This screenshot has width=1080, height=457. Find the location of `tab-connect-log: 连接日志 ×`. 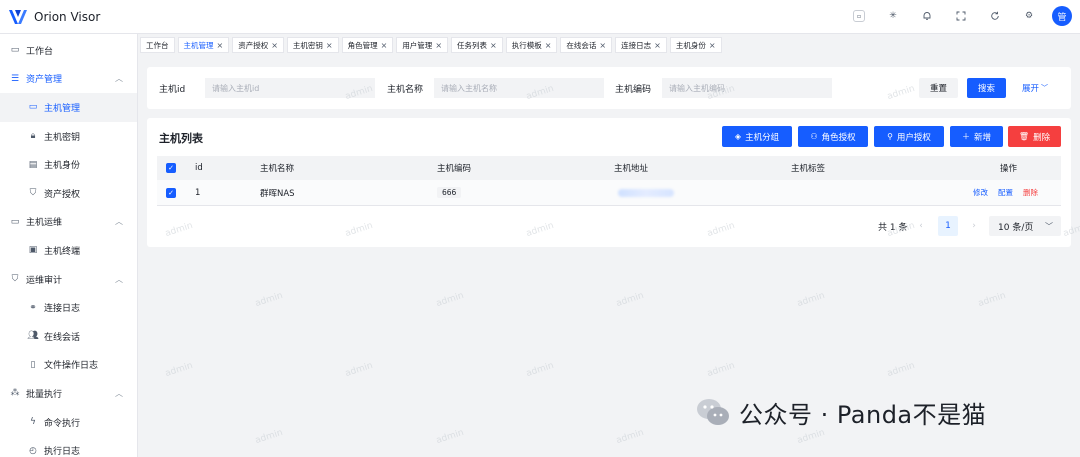

tab-connect-log: 连接日志 × is located at coordinates (641, 45).